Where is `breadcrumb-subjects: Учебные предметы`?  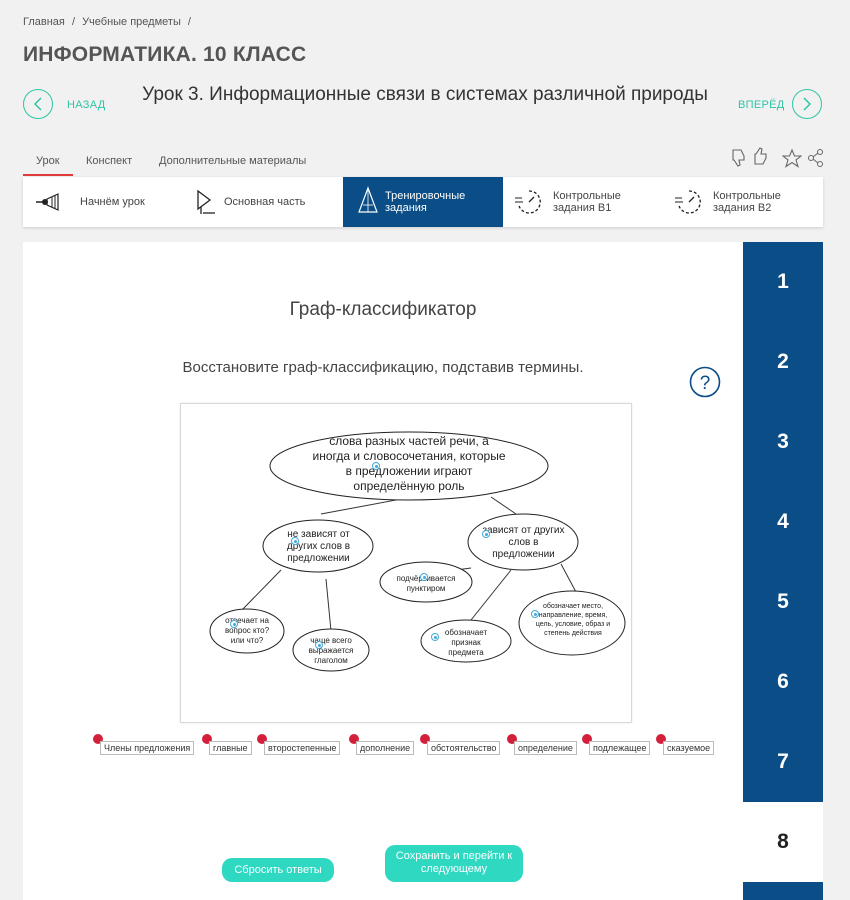
breadcrumb-subjects: Учебные предметы is located at coordinates (131, 22).